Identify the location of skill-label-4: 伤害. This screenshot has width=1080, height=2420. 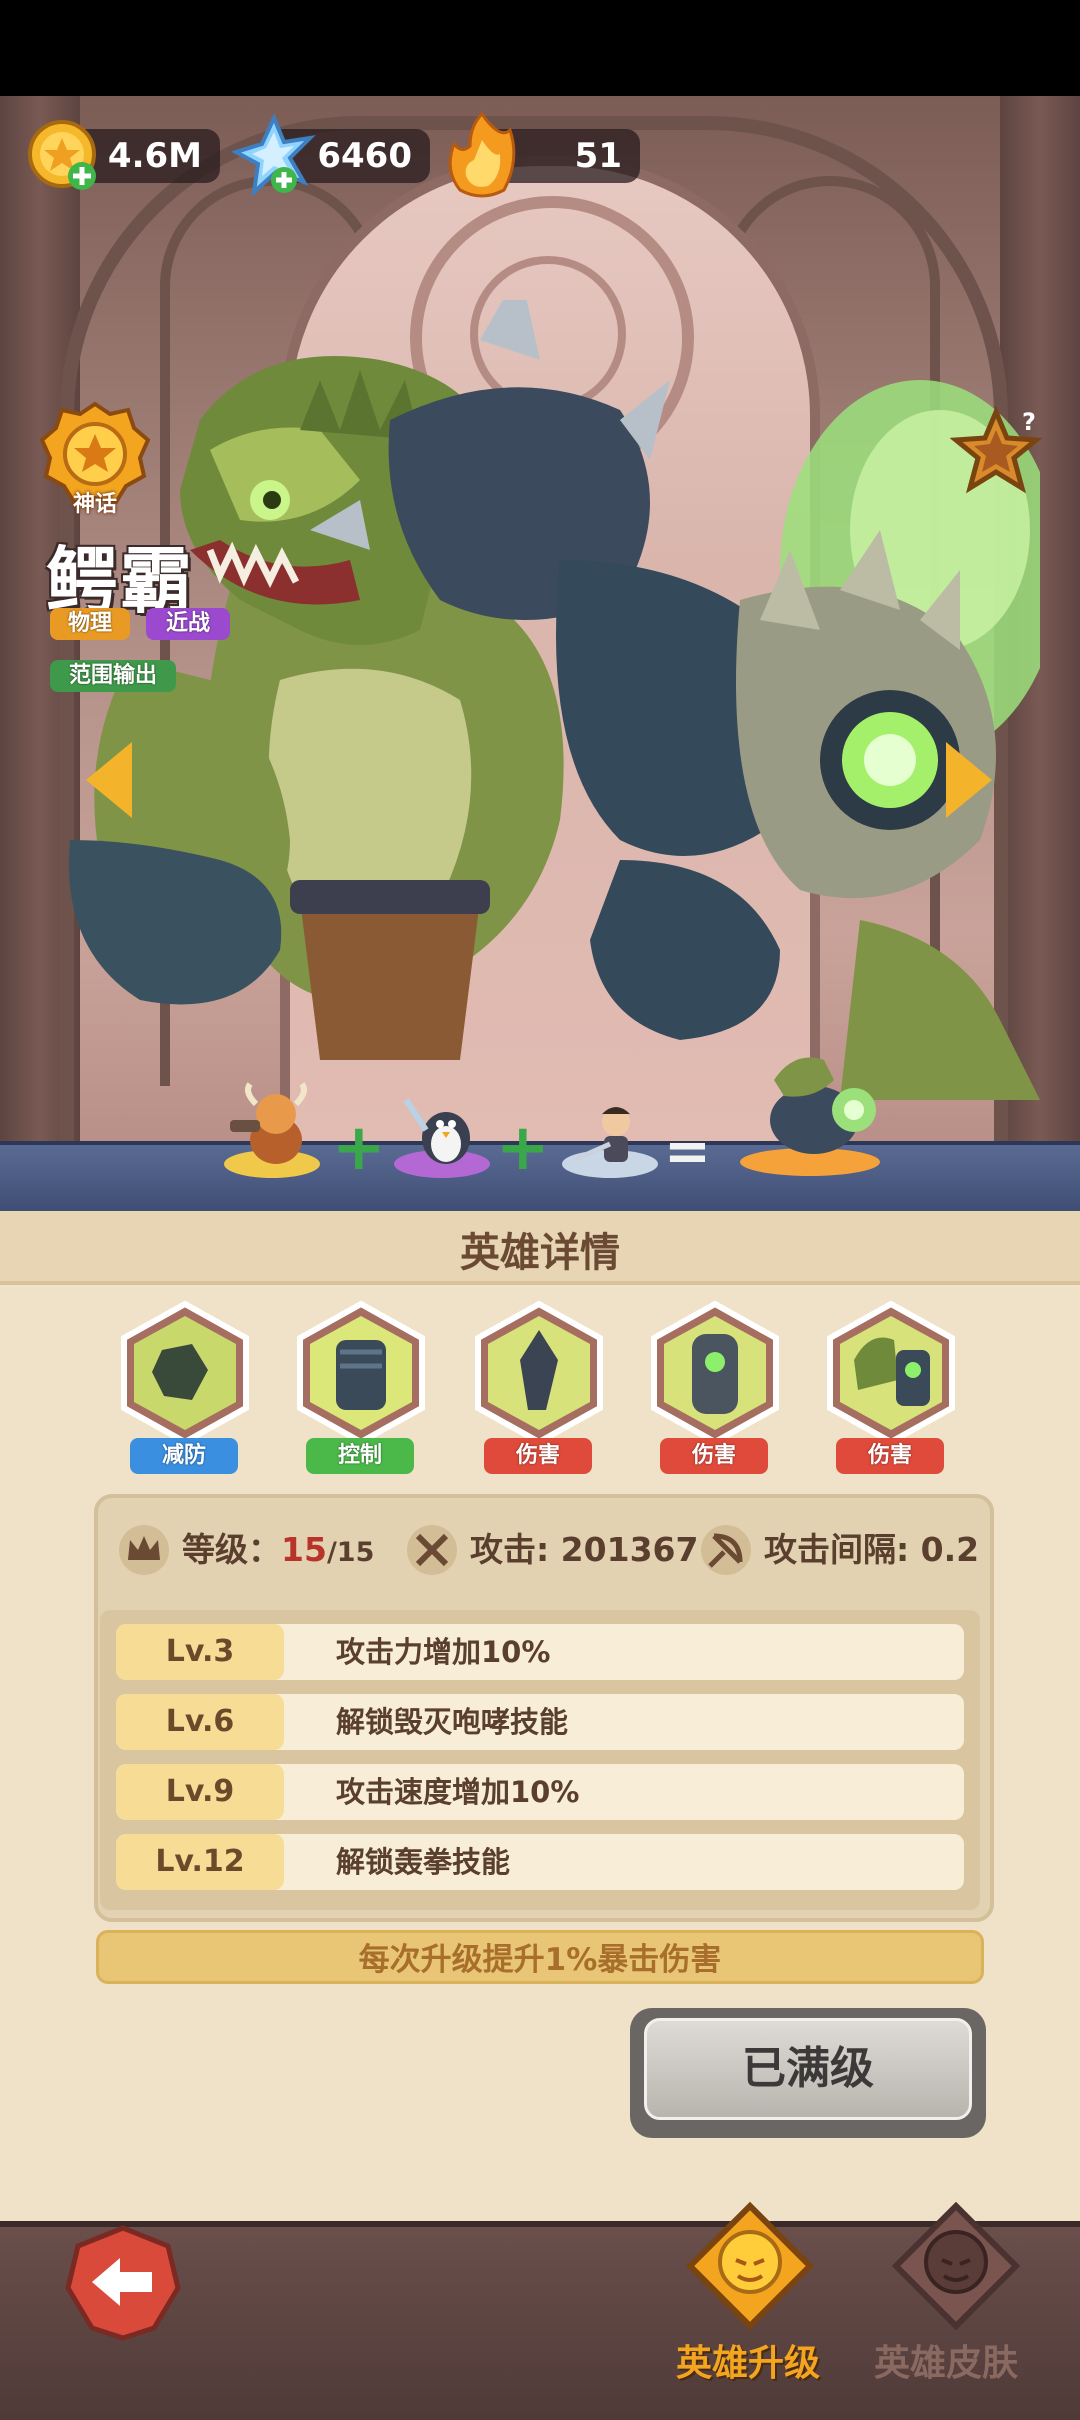
(714, 1456).